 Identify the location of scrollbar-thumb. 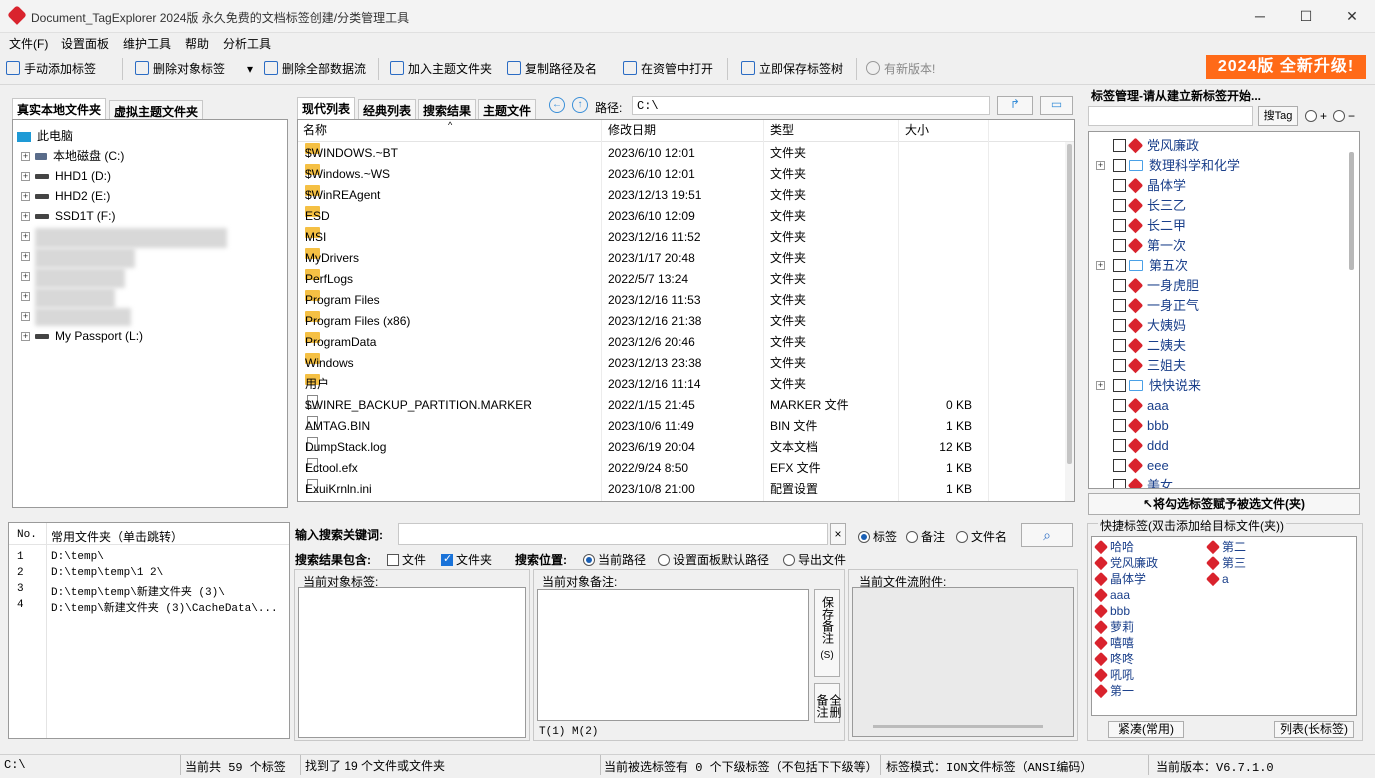
(1069, 304).